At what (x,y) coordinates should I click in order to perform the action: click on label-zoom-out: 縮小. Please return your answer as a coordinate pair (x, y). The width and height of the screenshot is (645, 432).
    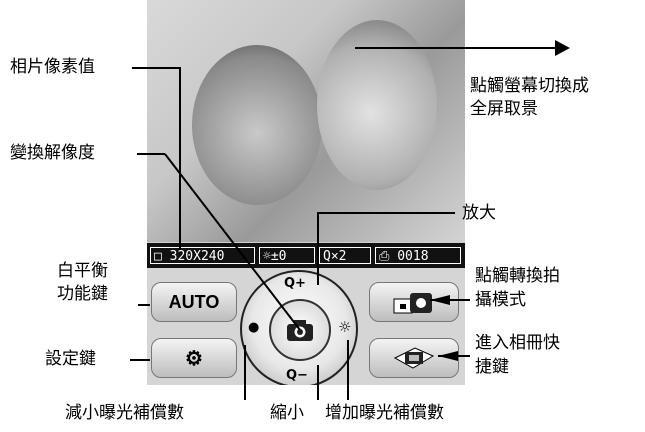
    Looking at the image, I should click on (287, 413).